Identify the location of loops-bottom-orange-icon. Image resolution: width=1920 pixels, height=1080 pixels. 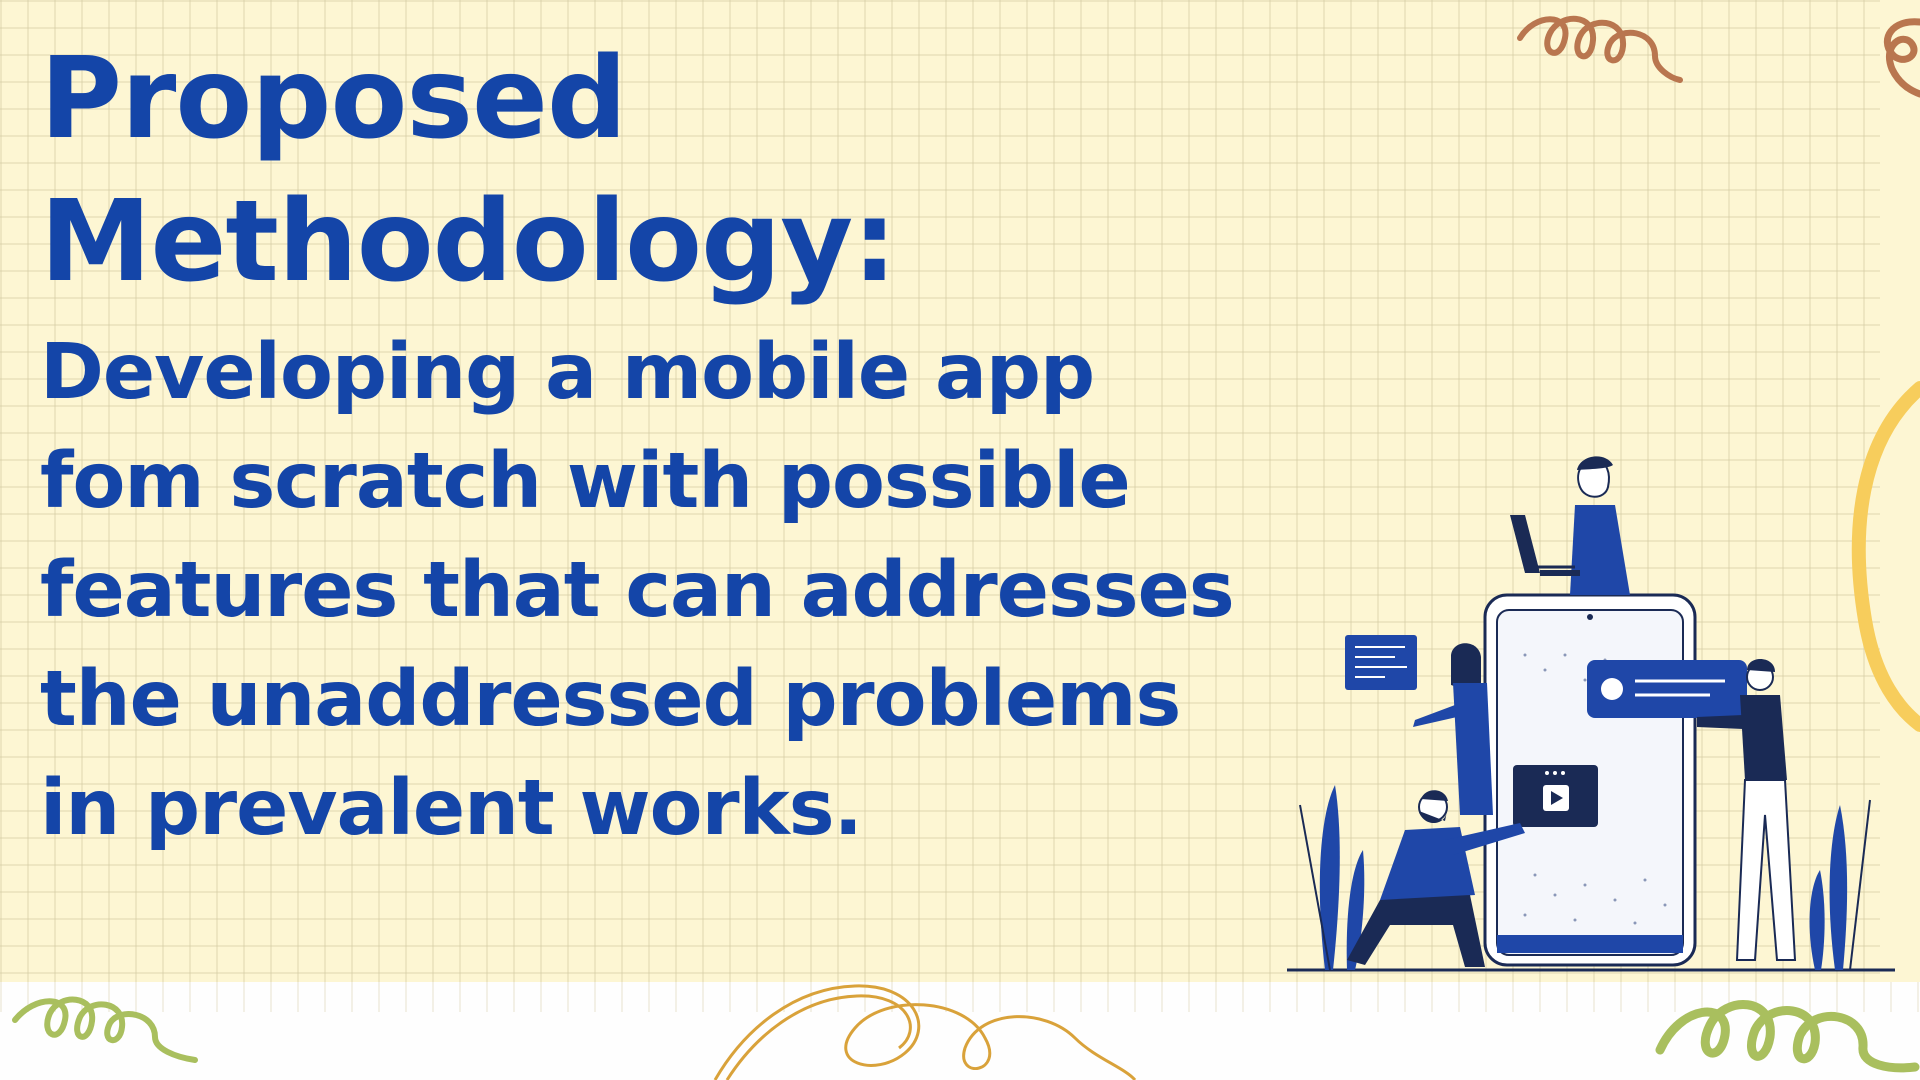
(925, 1032).